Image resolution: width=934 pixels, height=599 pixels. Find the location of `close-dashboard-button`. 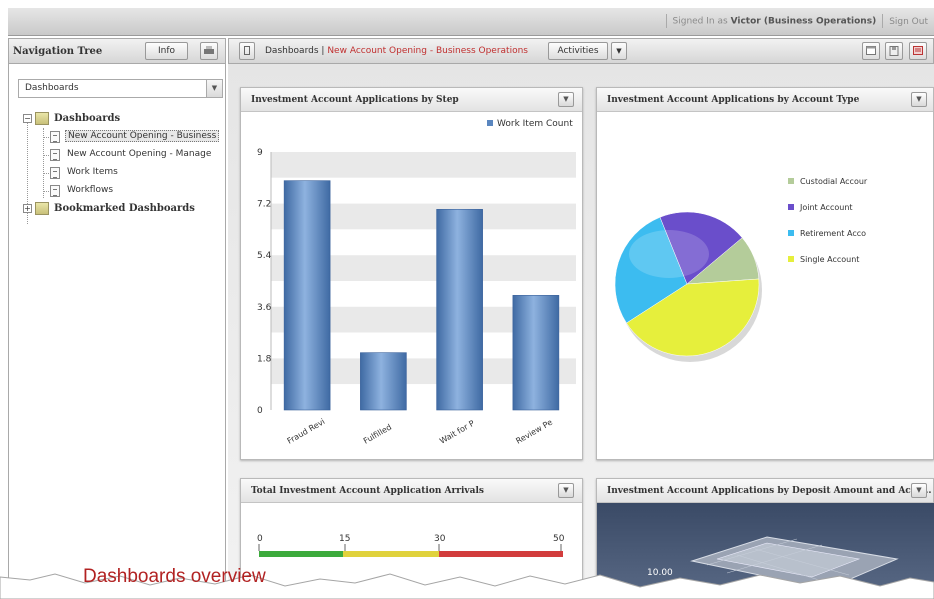

close-dashboard-button is located at coordinates (918, 51).